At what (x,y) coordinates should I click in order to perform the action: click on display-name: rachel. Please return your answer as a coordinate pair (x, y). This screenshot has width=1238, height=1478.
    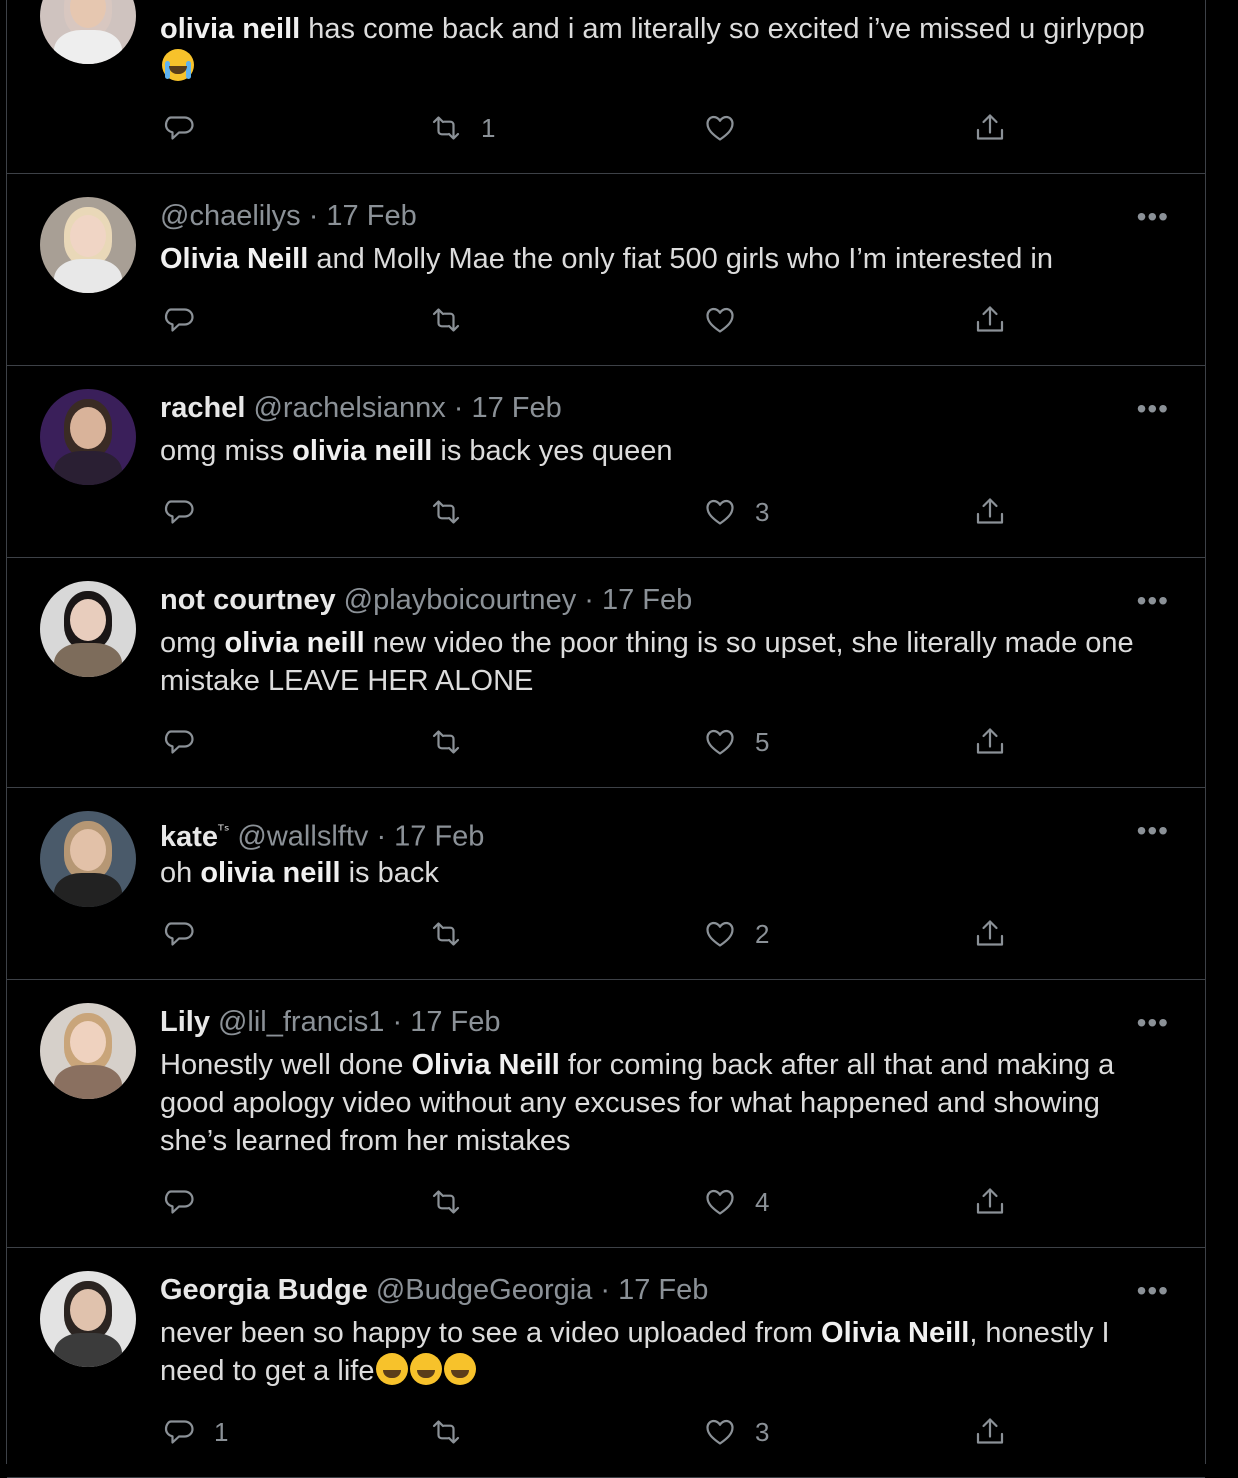
    Looking at the image, I should click on (202, 408).